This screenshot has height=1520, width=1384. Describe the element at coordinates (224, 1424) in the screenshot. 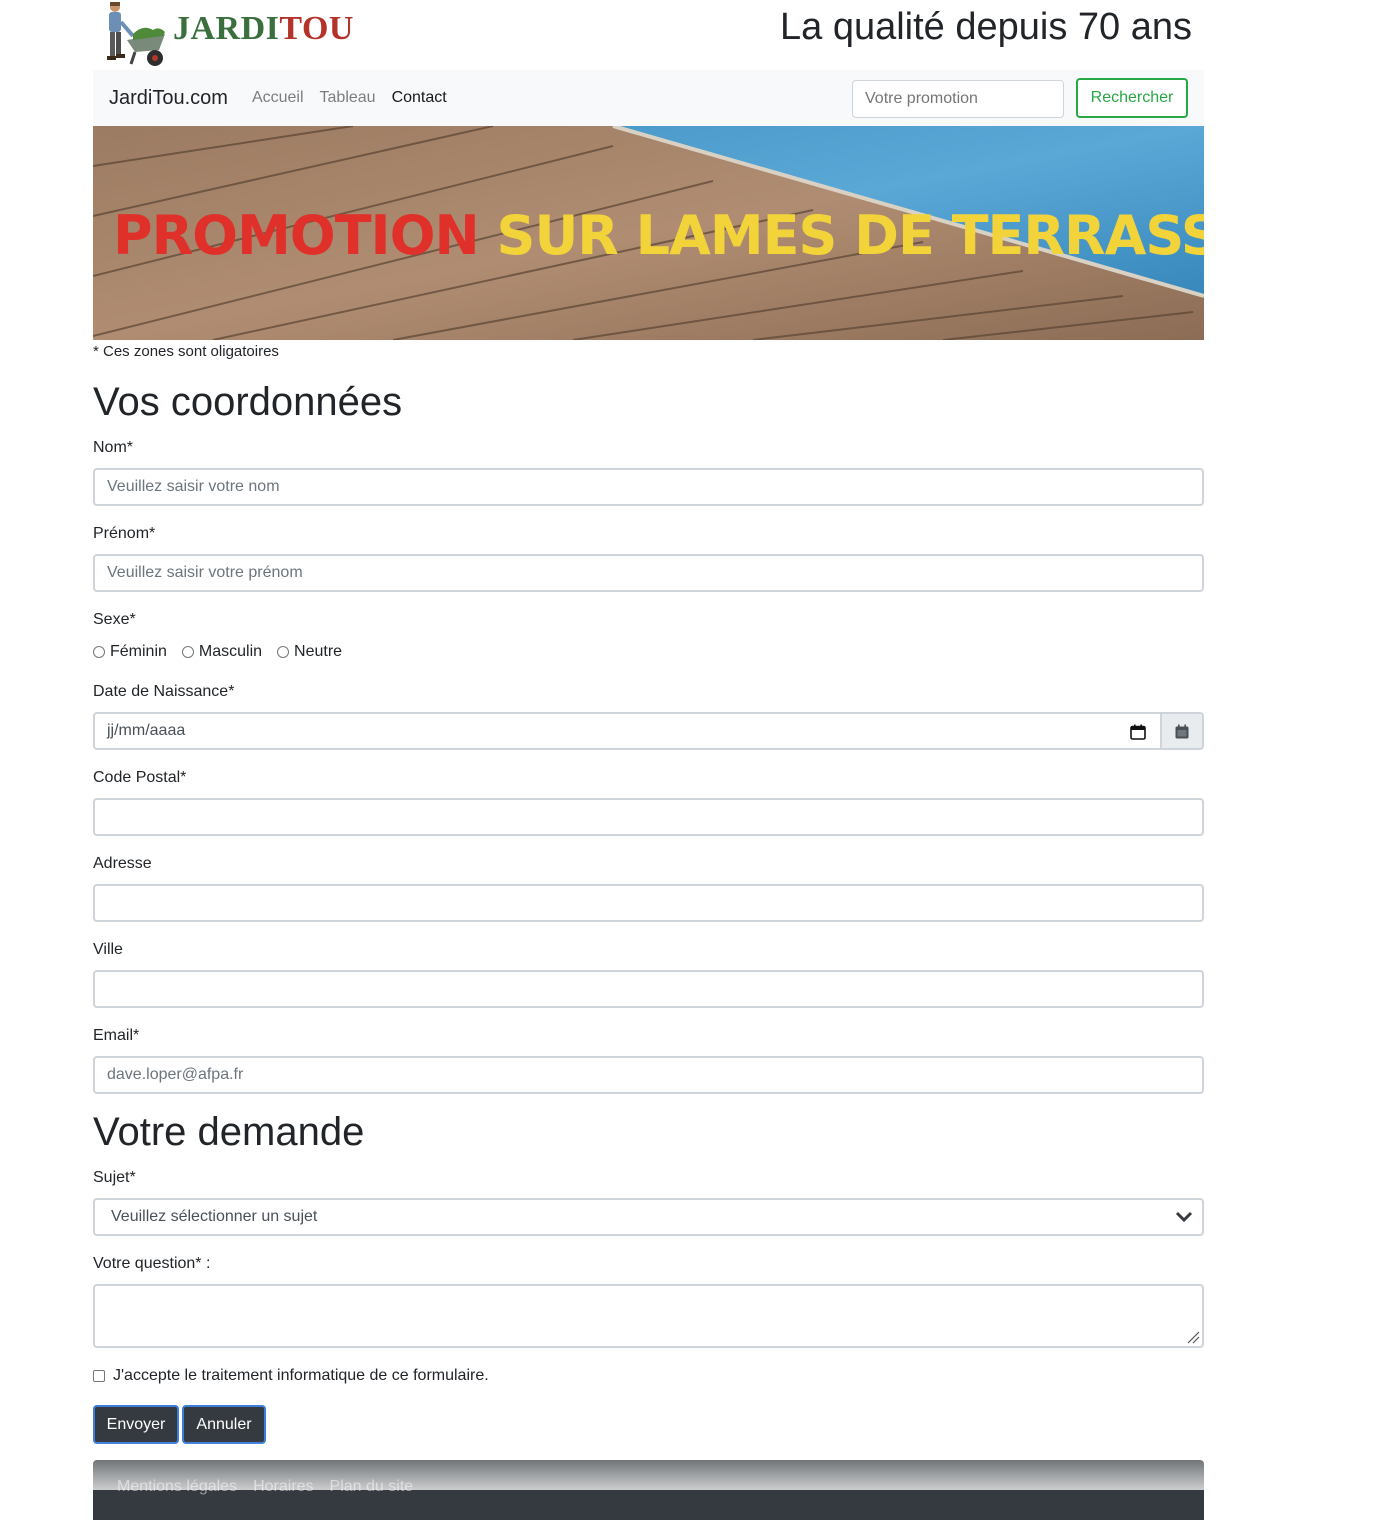

I see `cancel-button: Annuler` at that location.